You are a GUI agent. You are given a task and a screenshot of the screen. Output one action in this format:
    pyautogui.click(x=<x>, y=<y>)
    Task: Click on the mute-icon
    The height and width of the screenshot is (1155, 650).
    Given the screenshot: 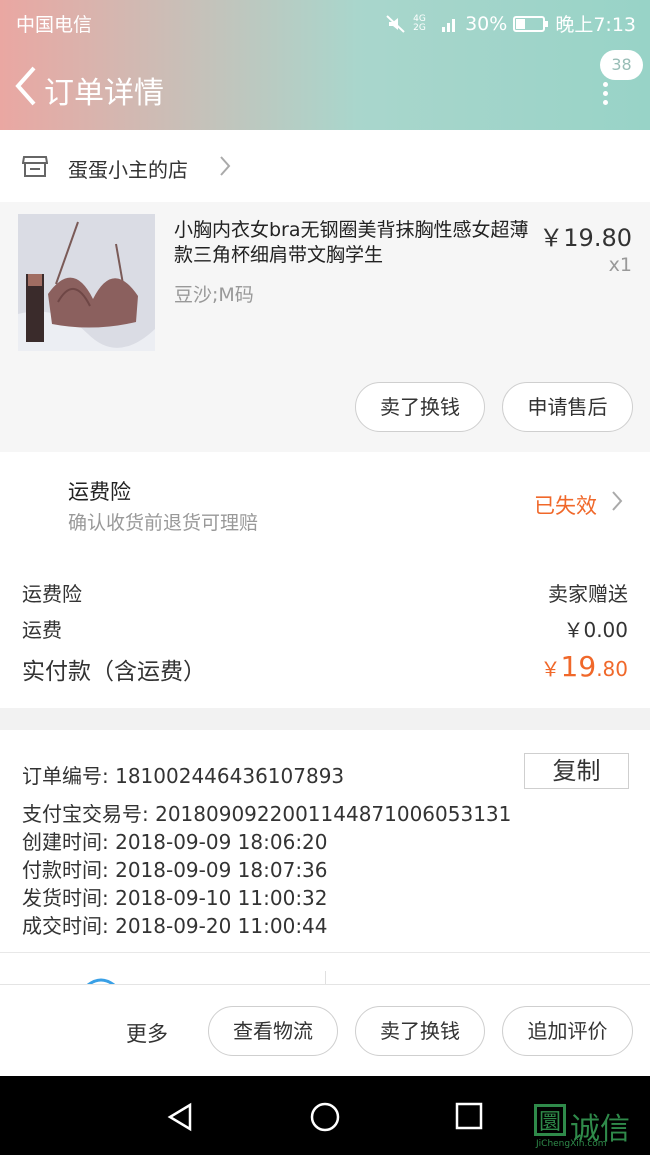 What is the action you would take?
    pyautogui.click(x=395, y=23)
    